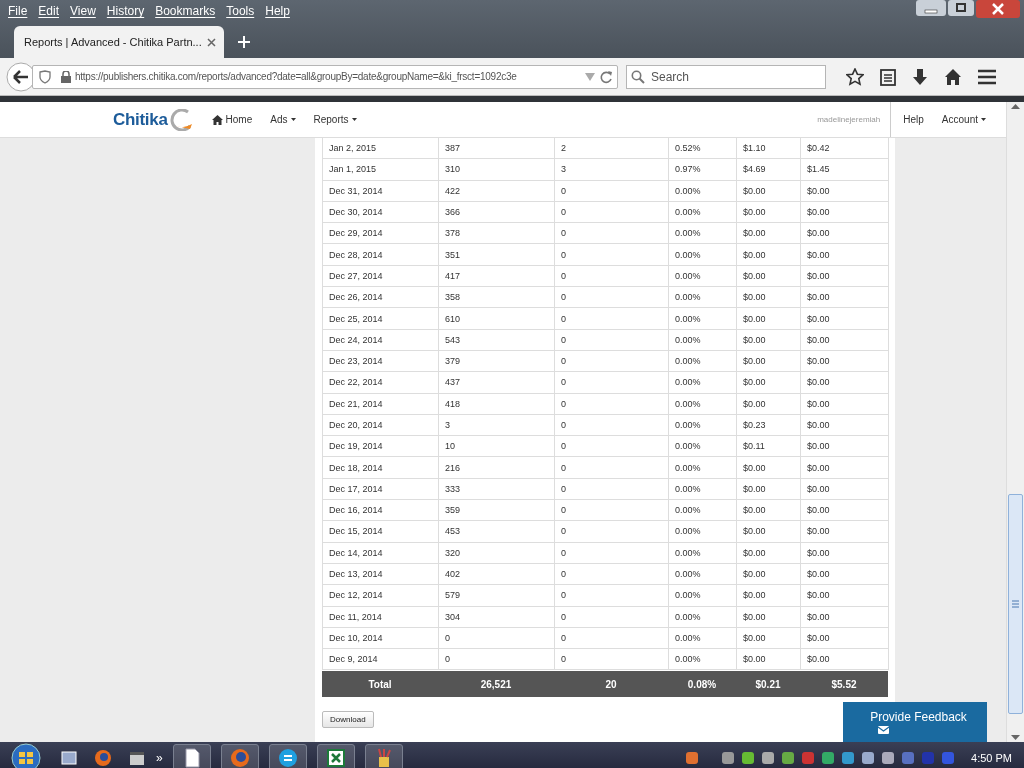 The width and height of the screenshot is (1024, 768). Describe the element at coordinates (1015, 107) in the screenshot. I see `scroll-up-icon` at that location.